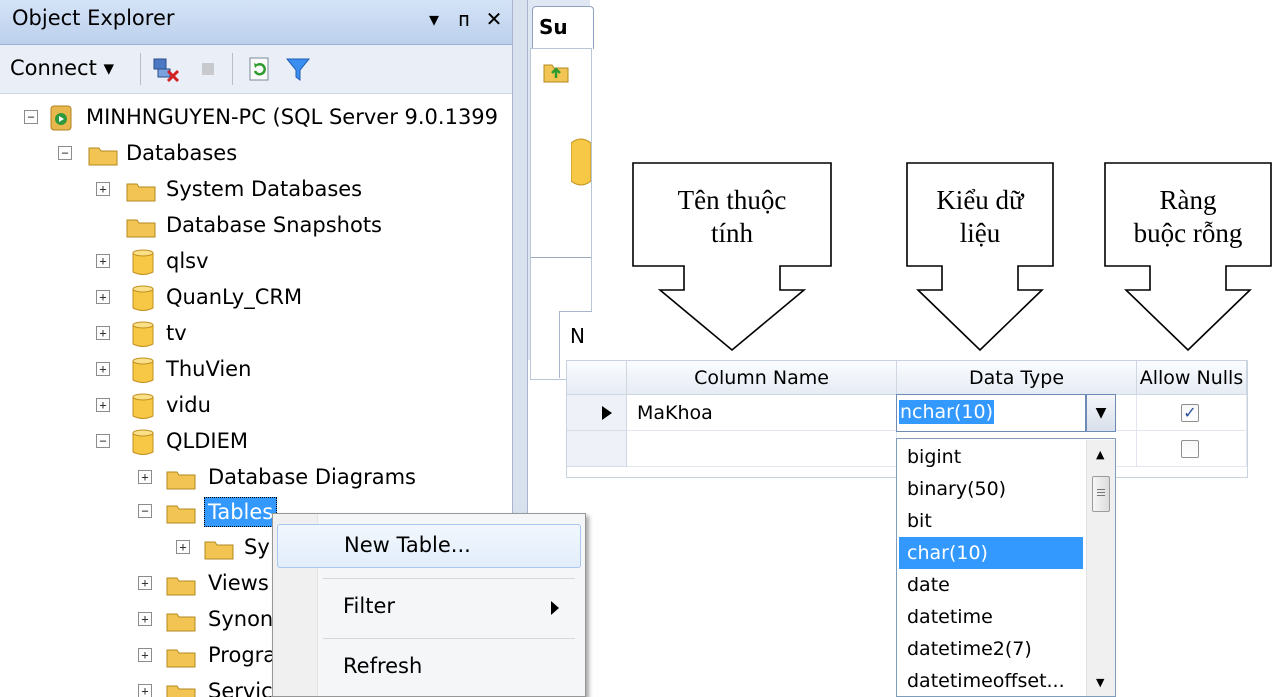 This screenshot has height=697, width=1286. What do you see at coordinates (166, 69) in the screenshot?
I see `disconnect-icon` at bounding box center [166, 69].